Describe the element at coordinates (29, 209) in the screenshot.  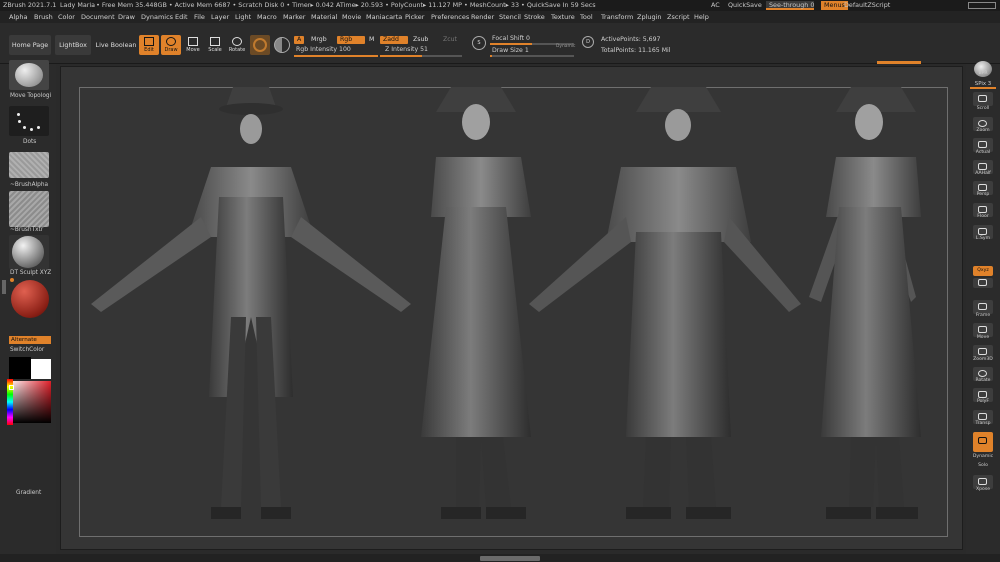
I see `brush-texture-button` at that location.